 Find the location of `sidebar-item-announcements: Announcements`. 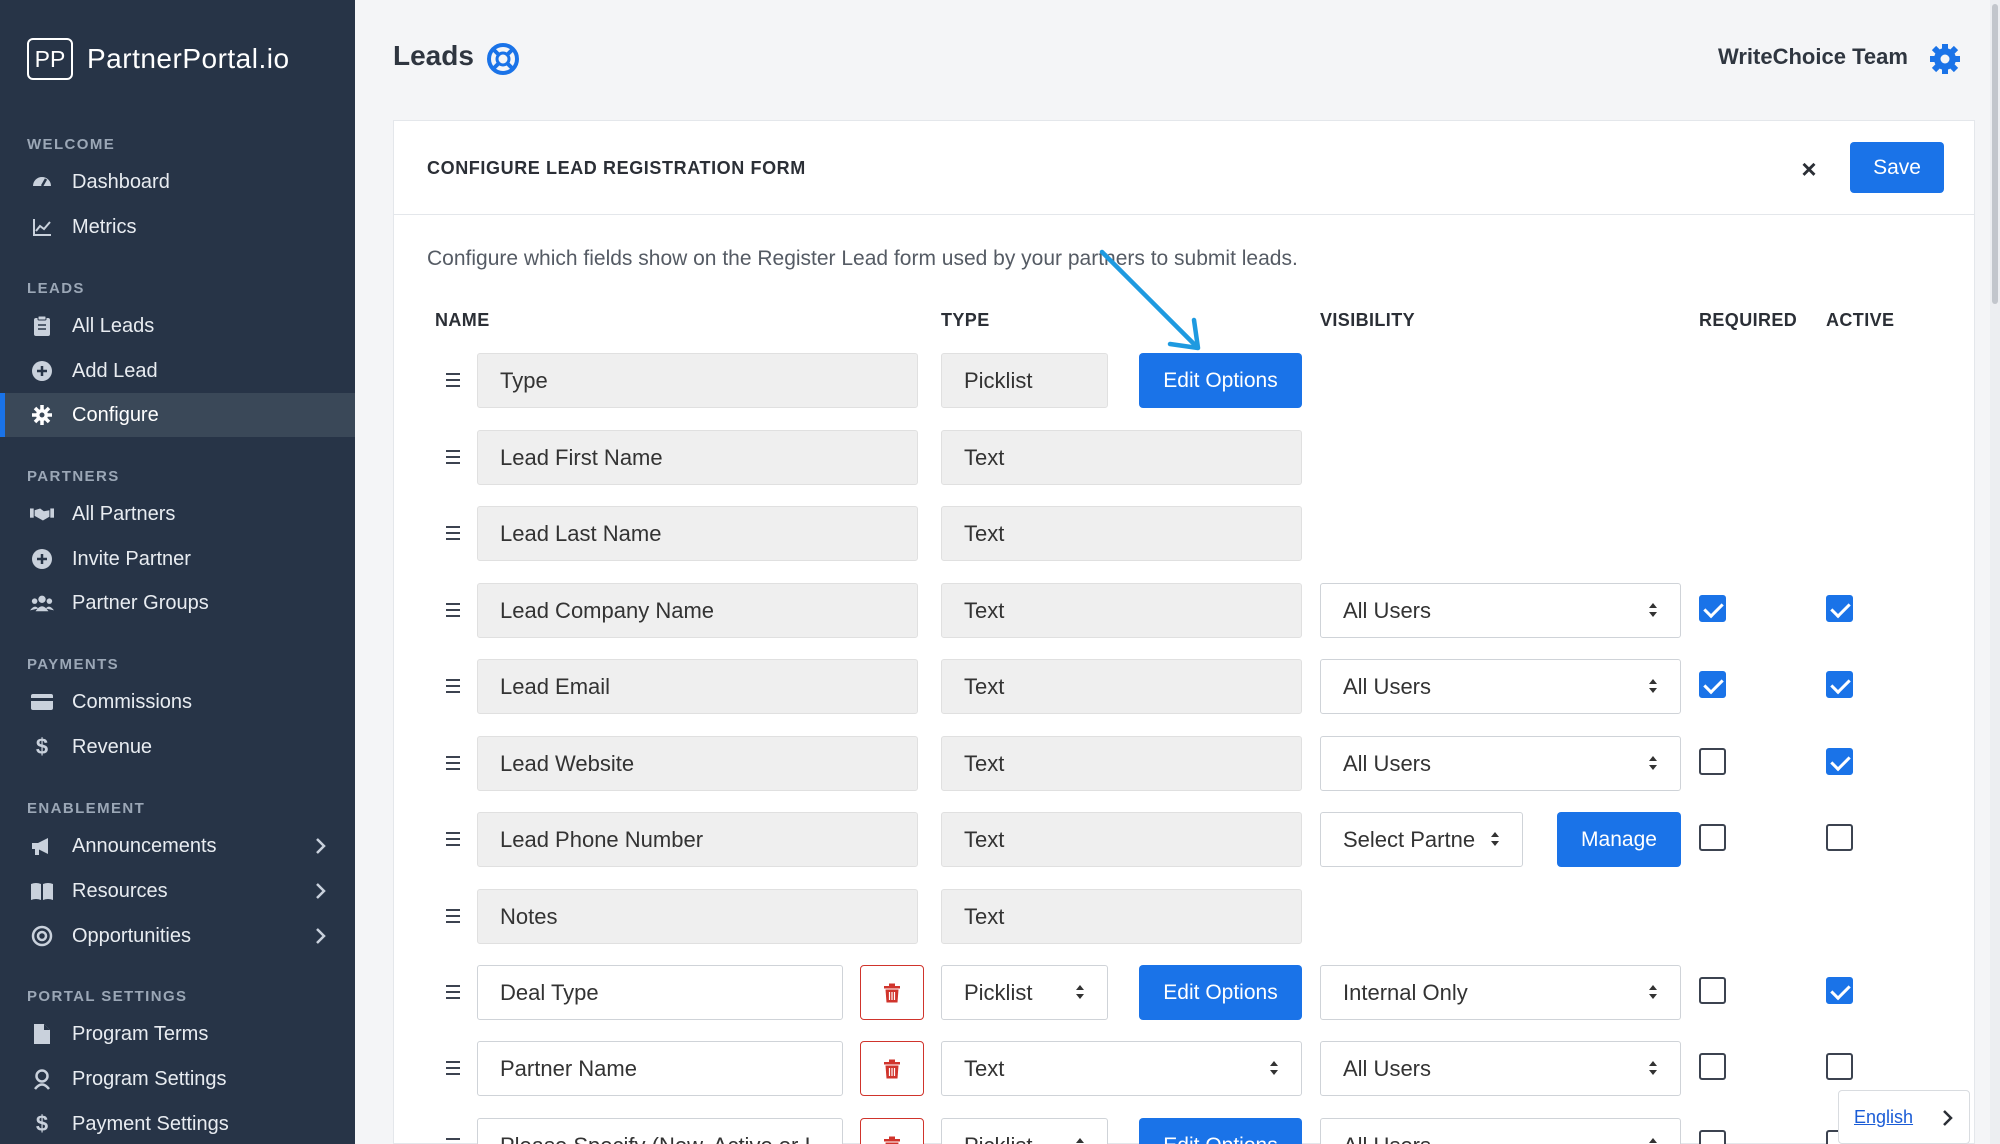

sidebar-item-announcements: Announcements is located at coordinates (177, 846).